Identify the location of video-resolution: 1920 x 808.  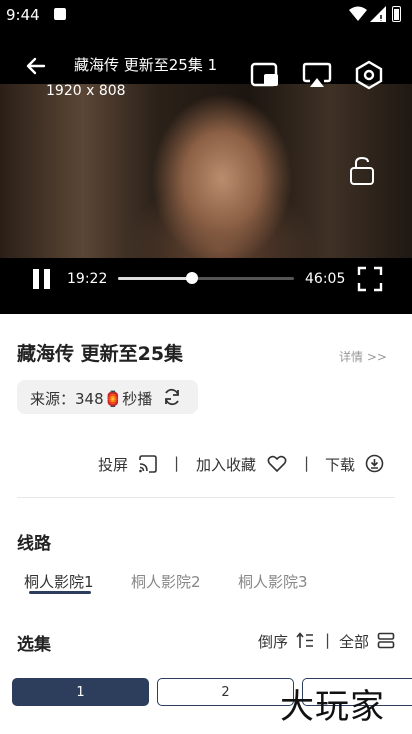
(86, 91).